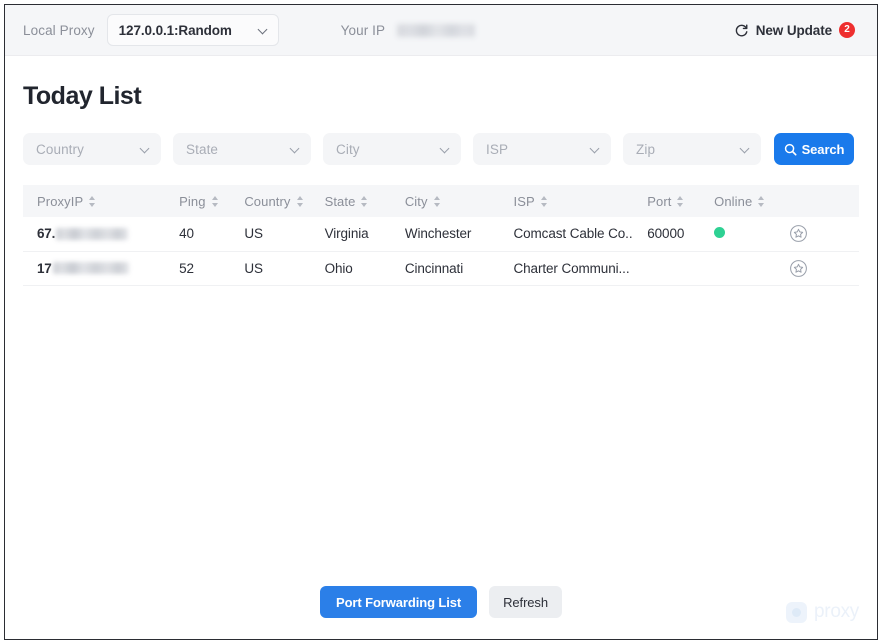 Image resolution: width=882 pixels, height=644 pixels. What do you see at coordinates (525, 602) in the screenshot?
I see `refresh-button: Refresh` at bounding box center [525, 602].